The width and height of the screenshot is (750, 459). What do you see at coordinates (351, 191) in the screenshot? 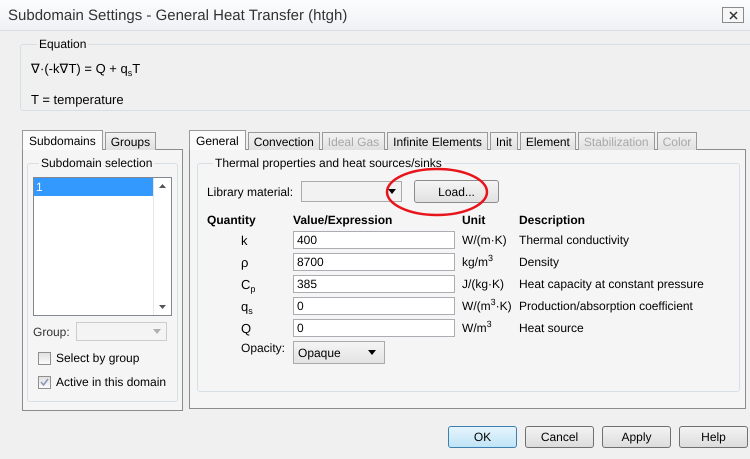
I see `material-dropdown` at bounding box center [351, 191].